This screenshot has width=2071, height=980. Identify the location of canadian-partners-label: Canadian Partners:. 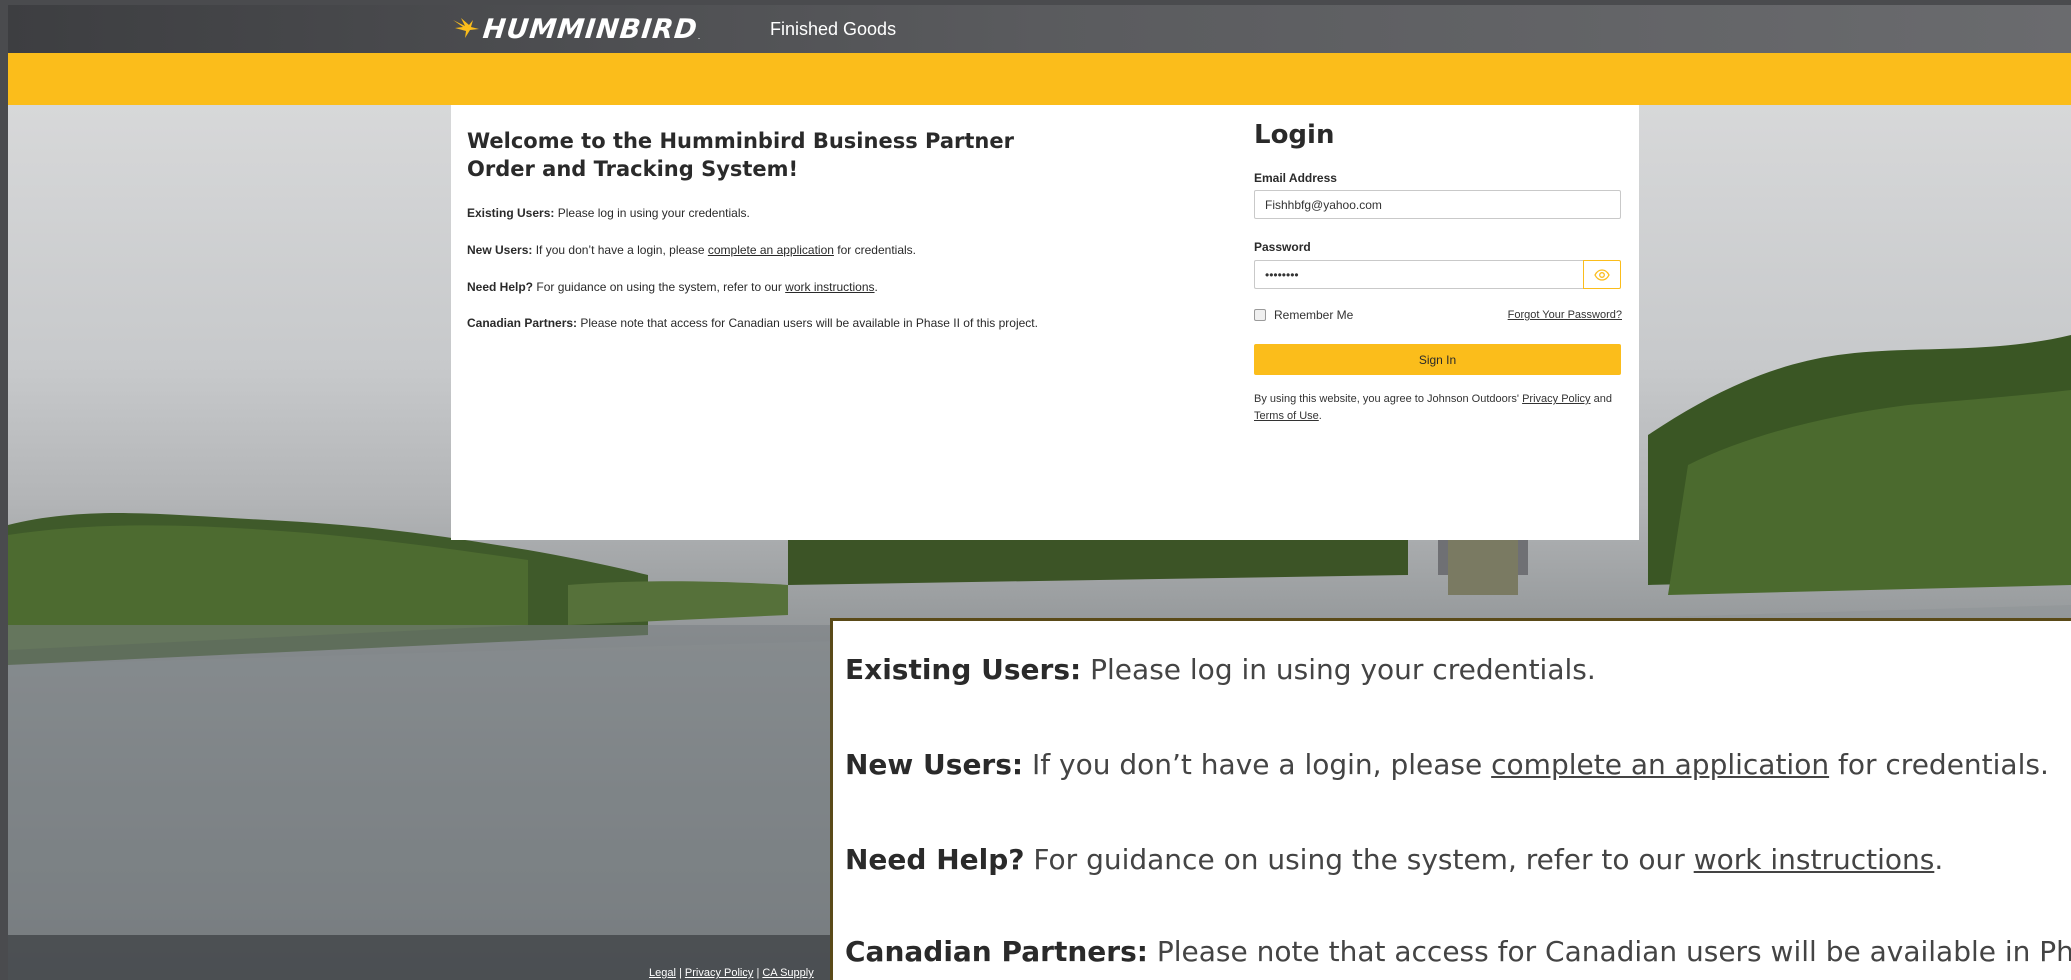
(522, 323).